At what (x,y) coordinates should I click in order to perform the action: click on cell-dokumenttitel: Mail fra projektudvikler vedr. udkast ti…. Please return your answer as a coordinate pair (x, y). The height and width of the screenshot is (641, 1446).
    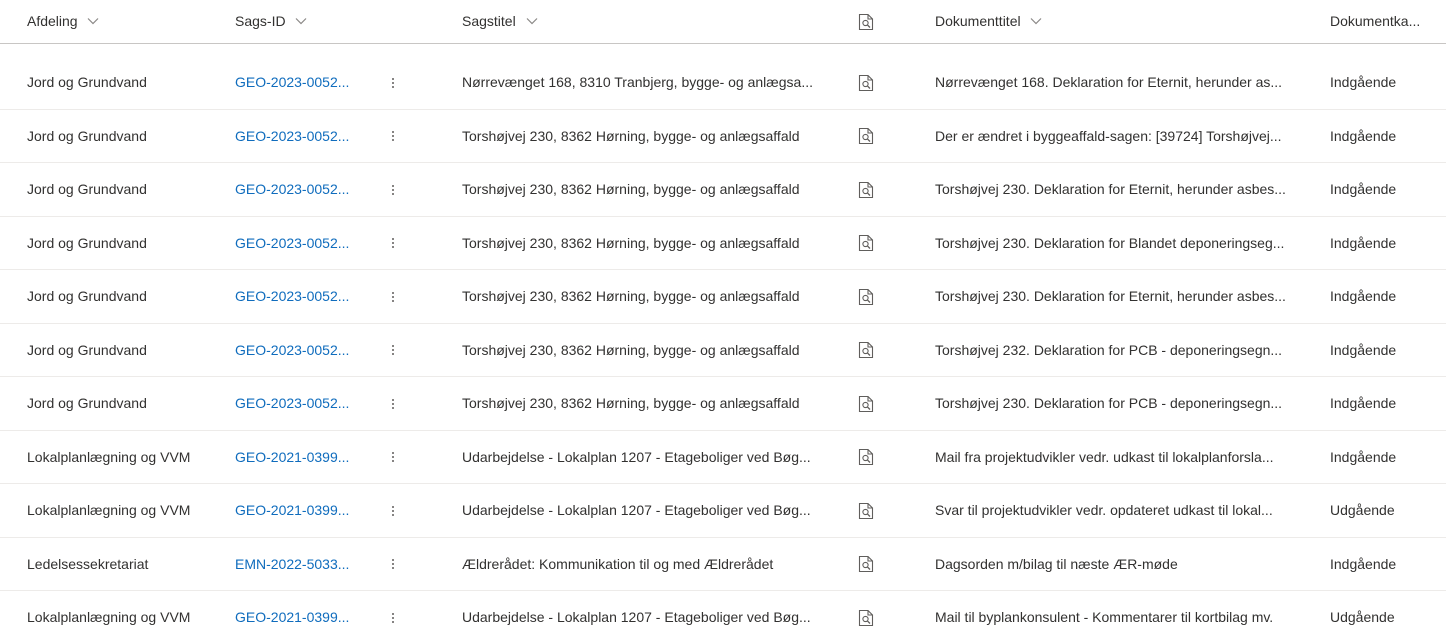
    Looking at the image, I should click on (1104, 456).